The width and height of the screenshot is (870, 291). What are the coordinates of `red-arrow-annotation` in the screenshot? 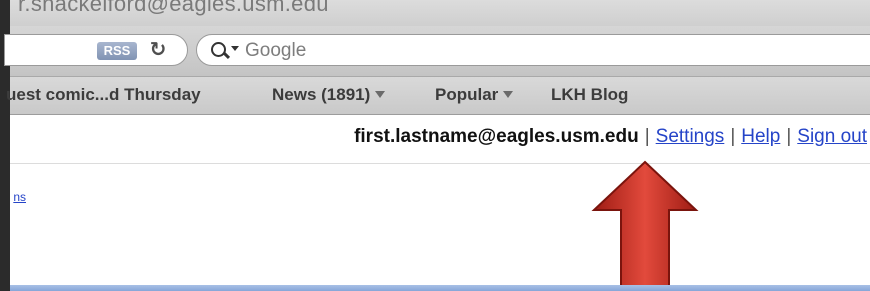 It's located at (645, 225).